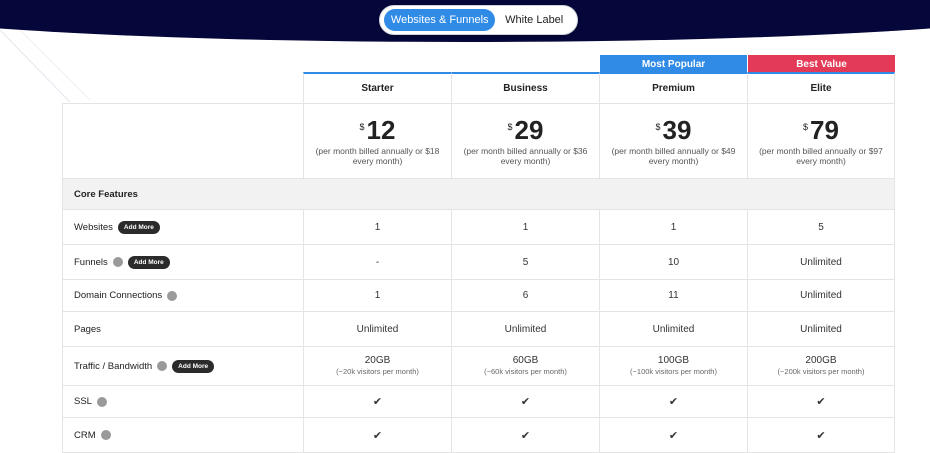 Image resolution: width=930 pixels, height=453 pixels. Describe the element at coordinates (182, 227) in the screenshot. I see `feature-label-cell: Websites Add More` at that location.